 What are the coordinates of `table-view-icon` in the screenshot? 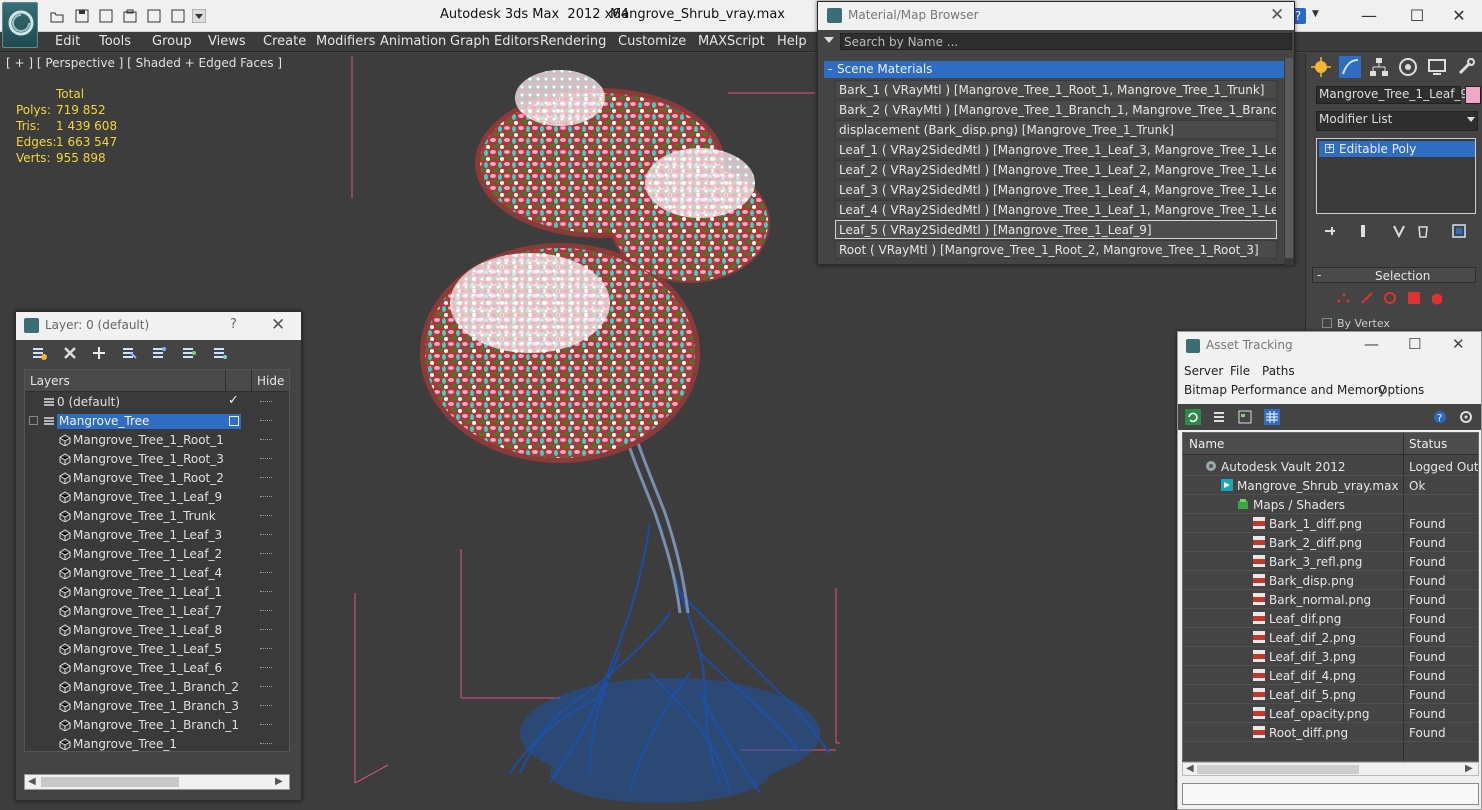 It's located at (1245, 417).